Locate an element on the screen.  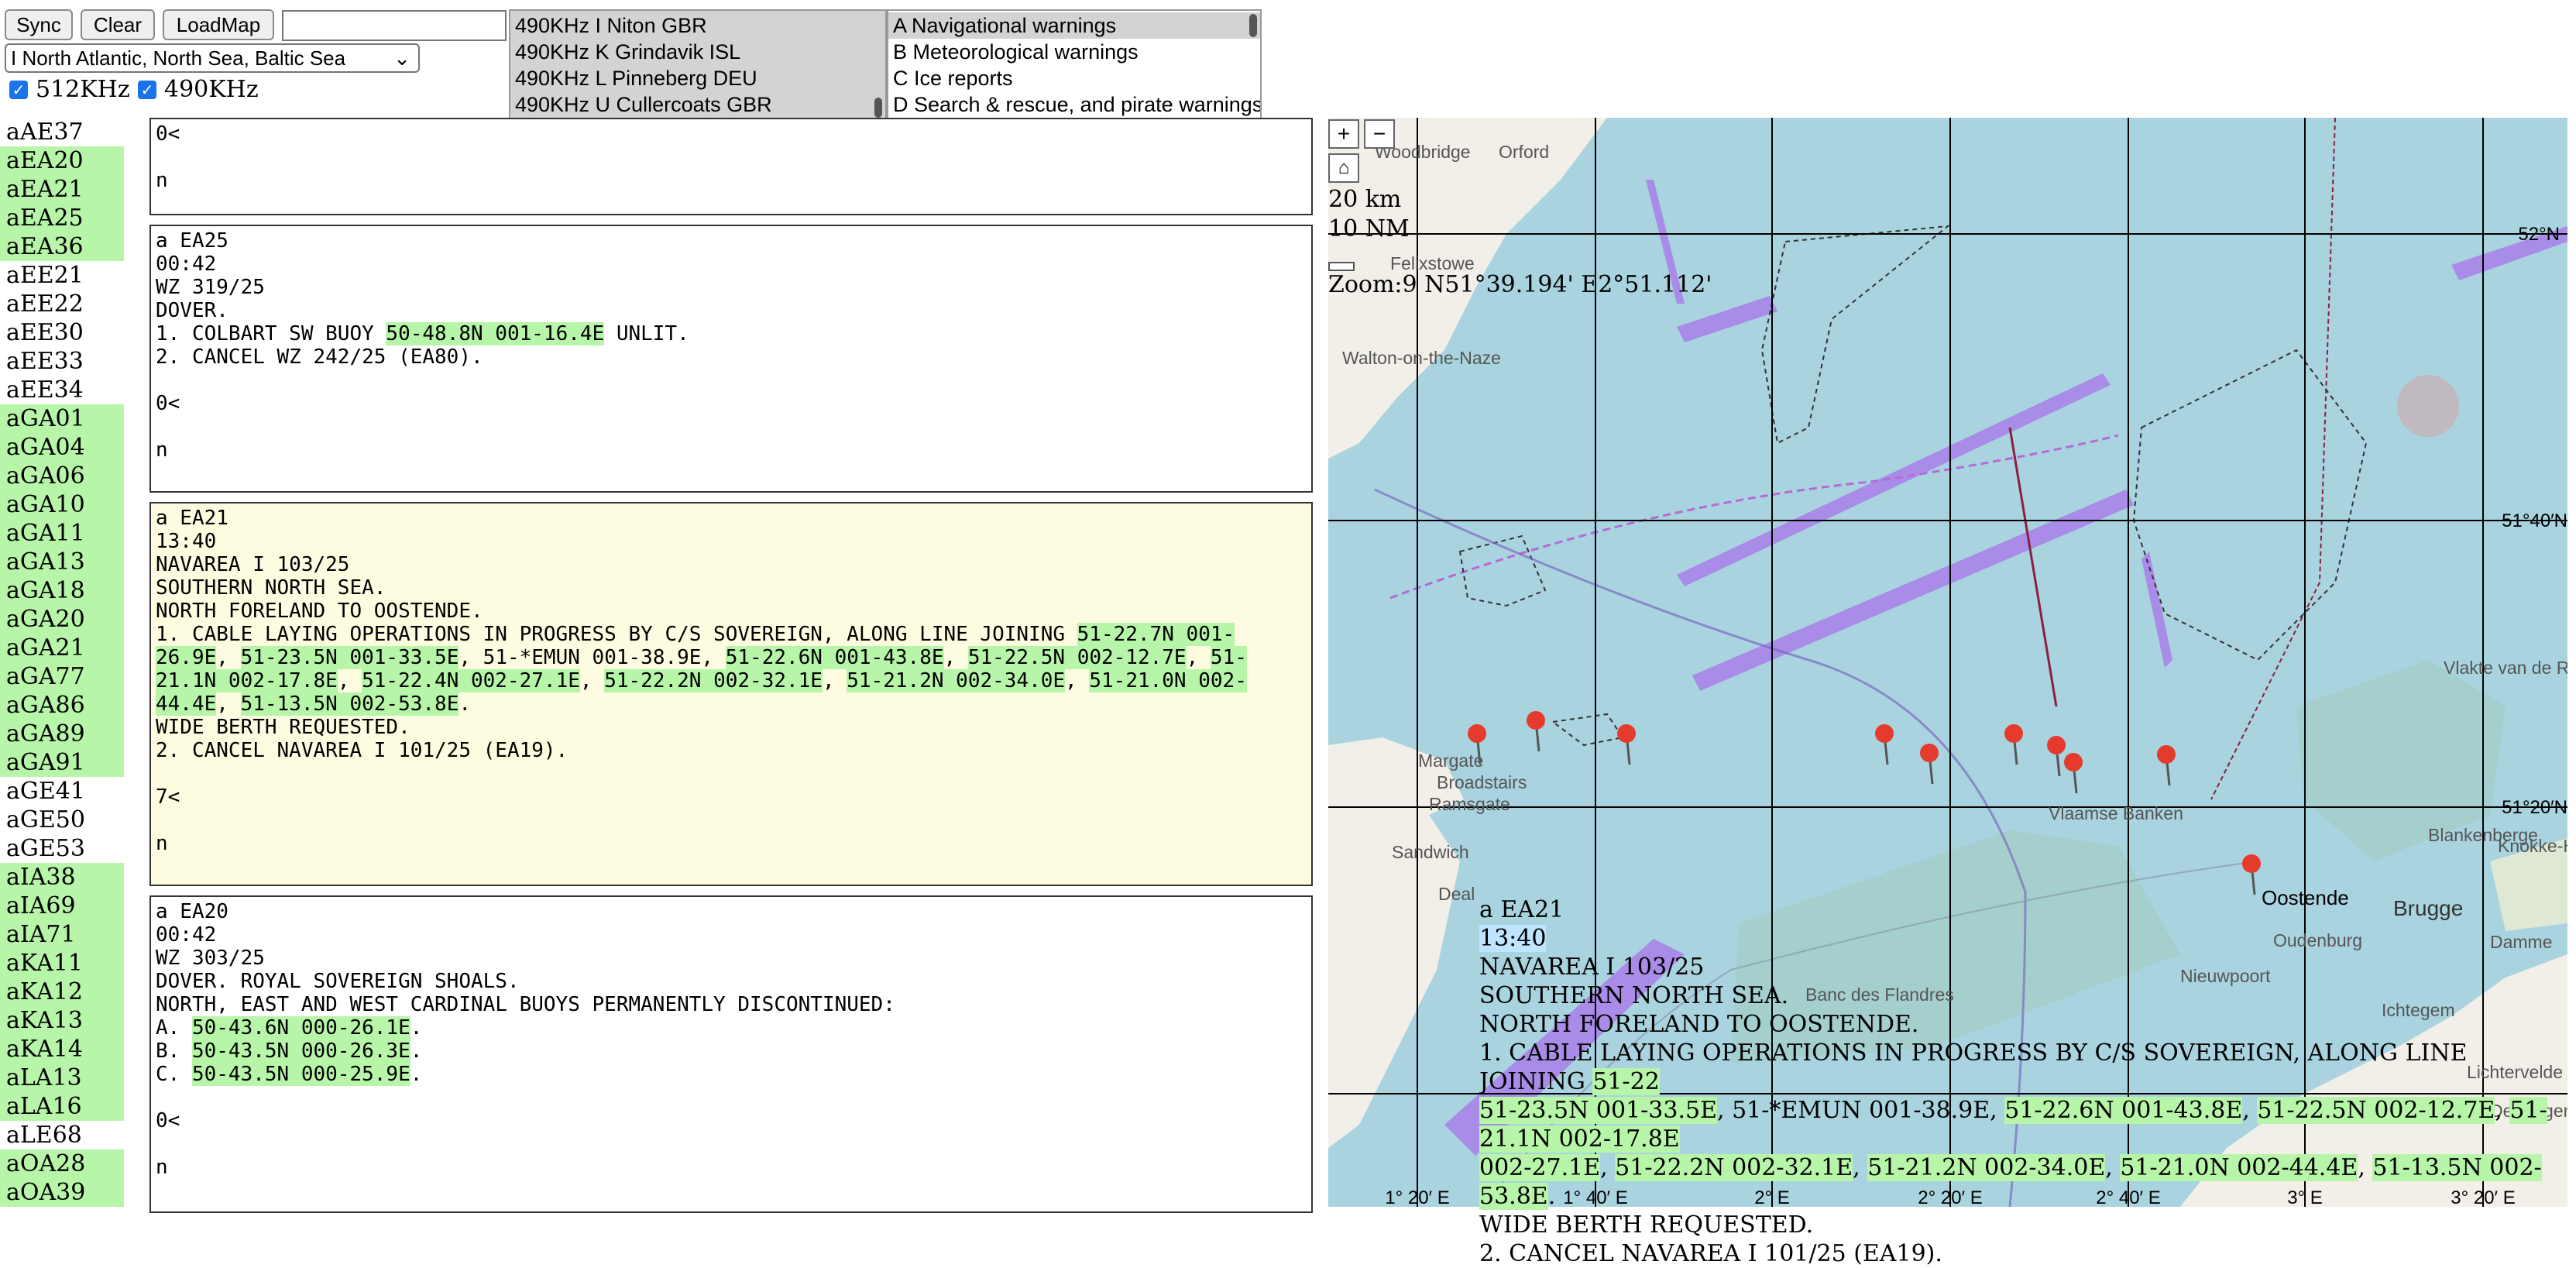
message-id-item: aGA01 is located at coordinates (62, 419).